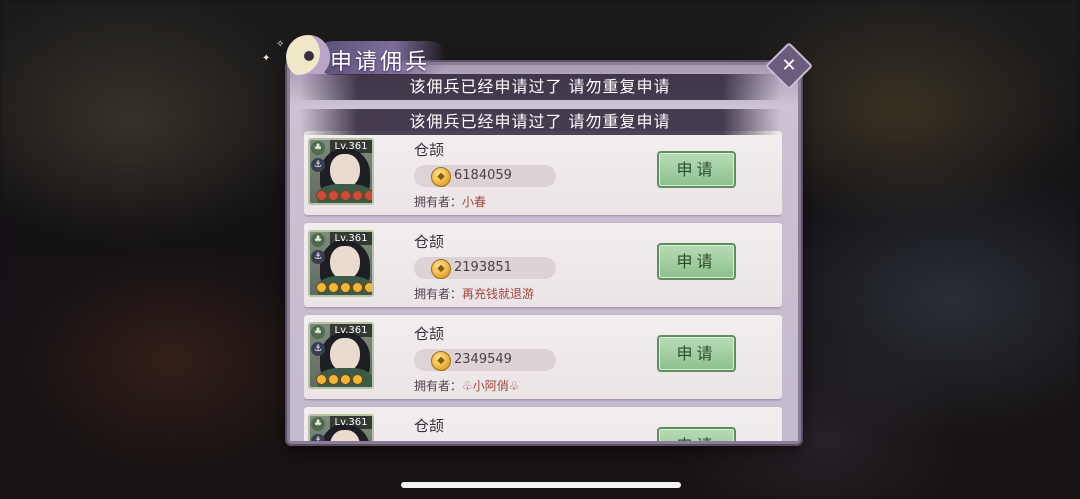 This screenshot has height=499, width=1080. What do you see at coordinates (308, 57) in the screenshot?
I see `crescent-moon-icon` at bounding box center [308, 57].